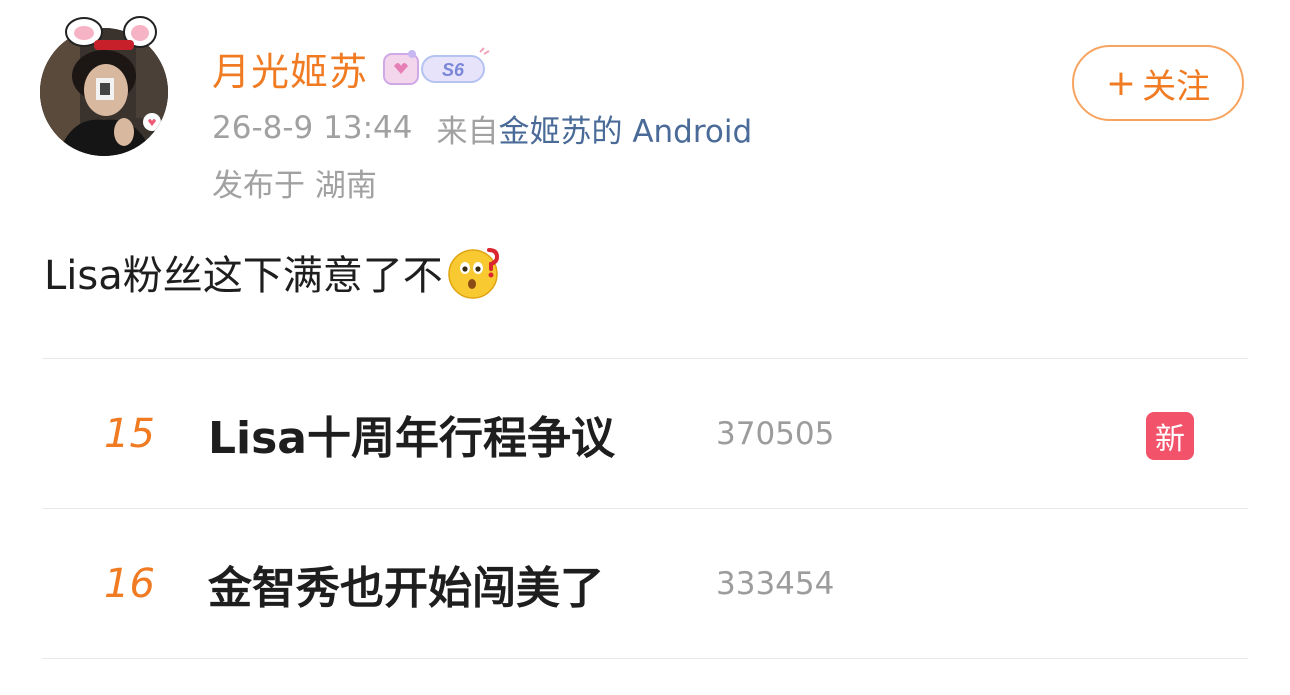 The height and width of the screenshot is (695, 1290). What do you see at coordinates (104, 86) in the screenshot?
I see `avatar` at bounding box center [104, 86].